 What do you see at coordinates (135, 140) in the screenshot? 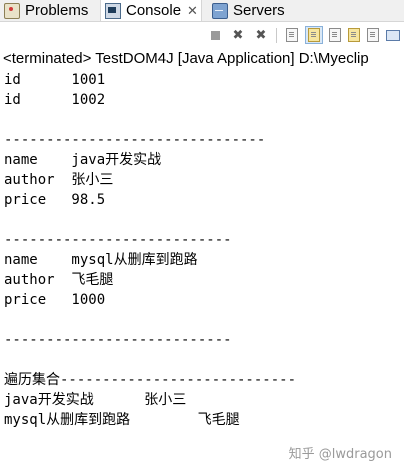
I see `console-line: -------------------------------` at bounding box center [135, 140].